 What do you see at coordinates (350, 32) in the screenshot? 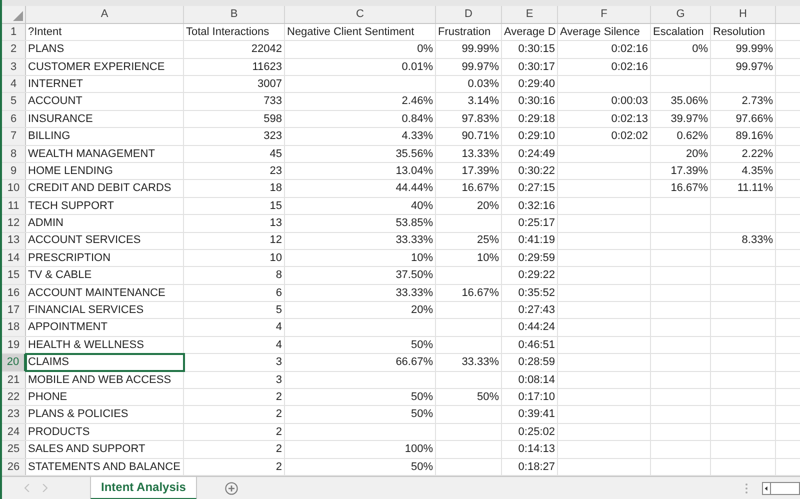
I see `table-cell-text: Negative Client Sentiment` at bounding box center [350, 32].